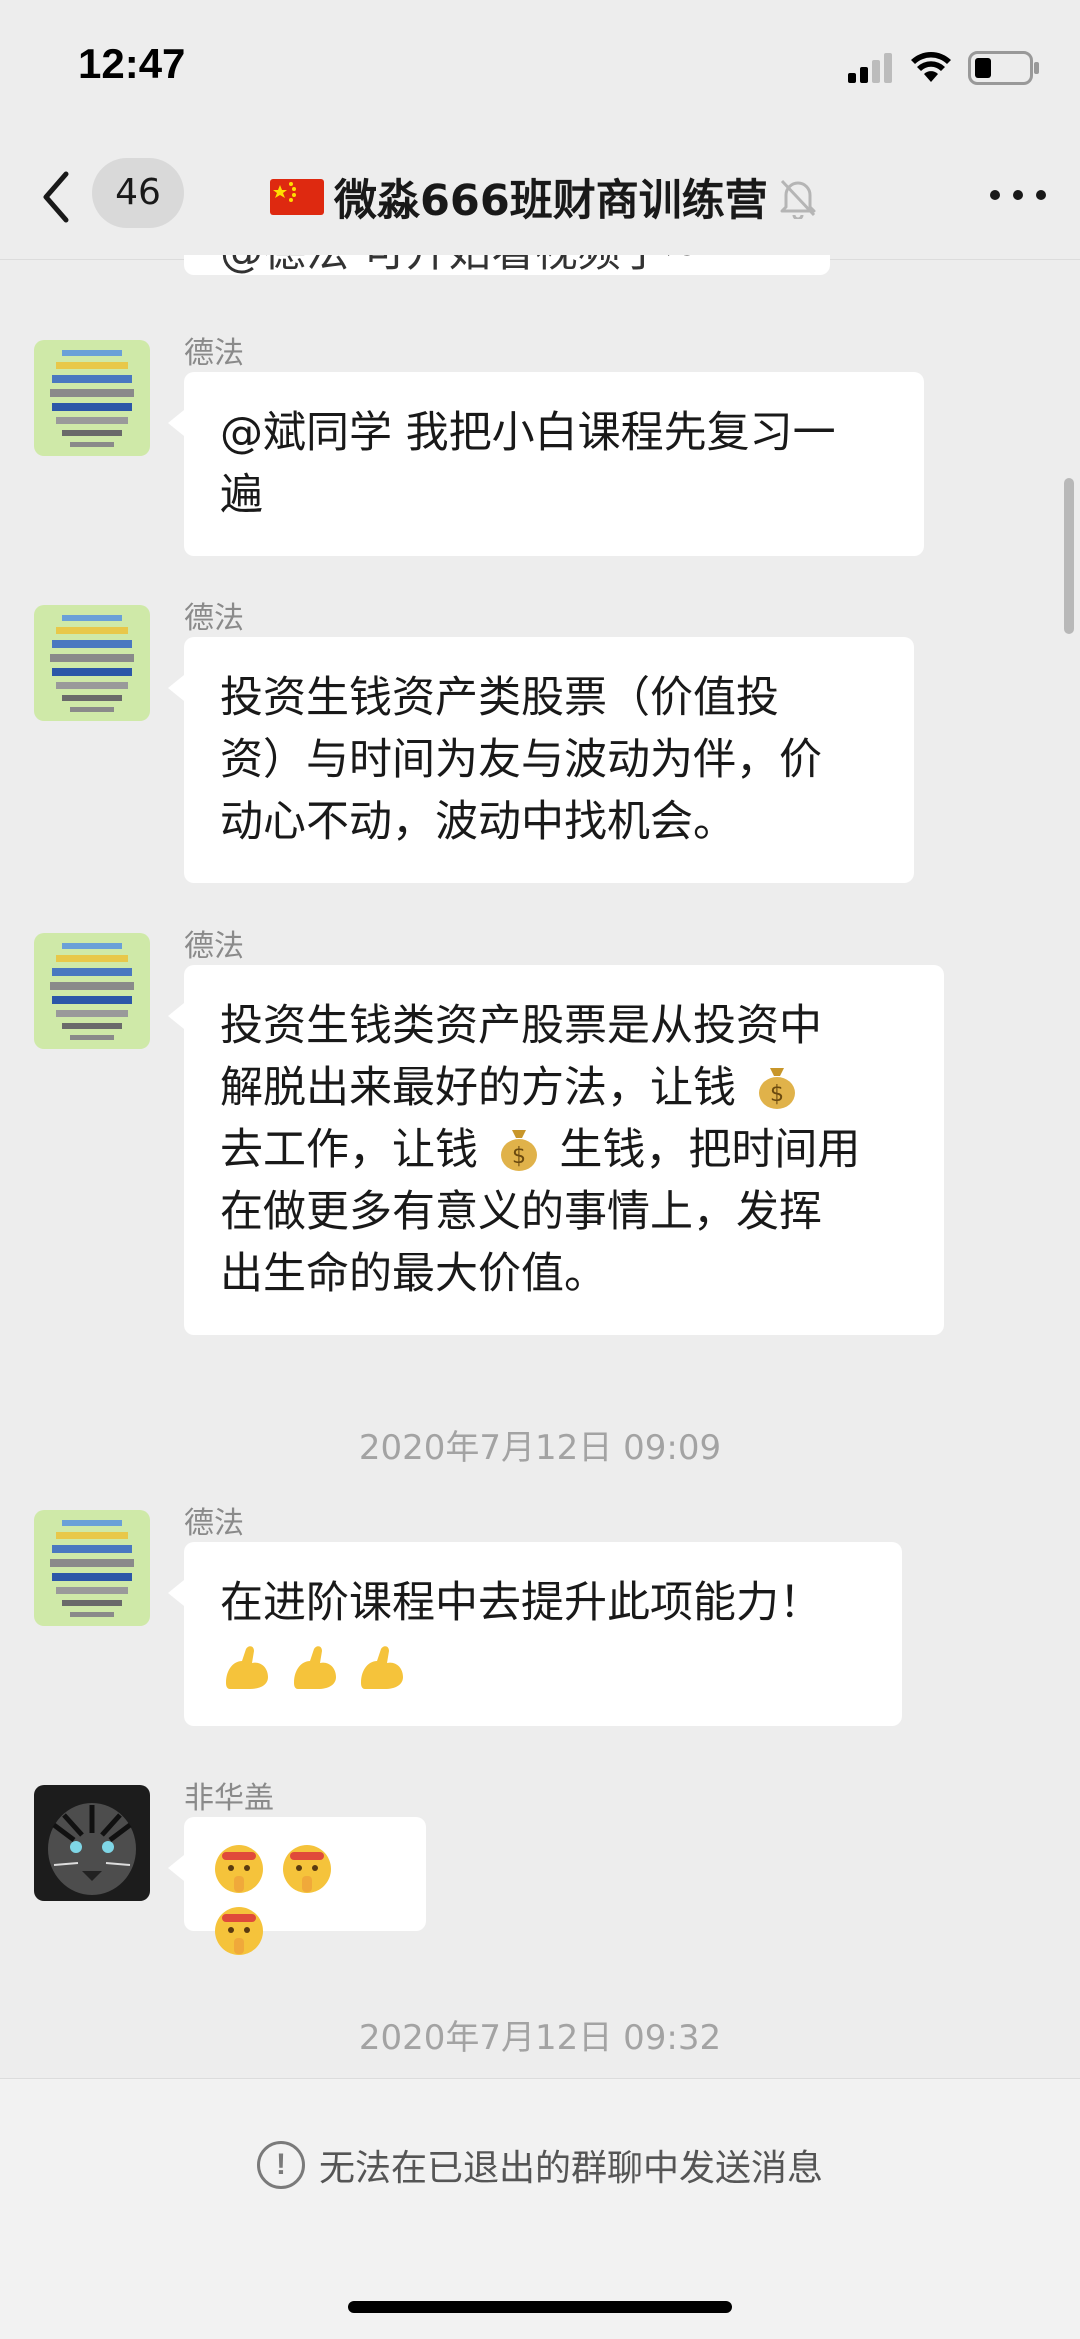 Image resolution: width=1080 pixels, height=2339 pixels. I want to click on message-line-group: 去工作，让钱 $ 生钱，把时间用, so click(564, 1150).